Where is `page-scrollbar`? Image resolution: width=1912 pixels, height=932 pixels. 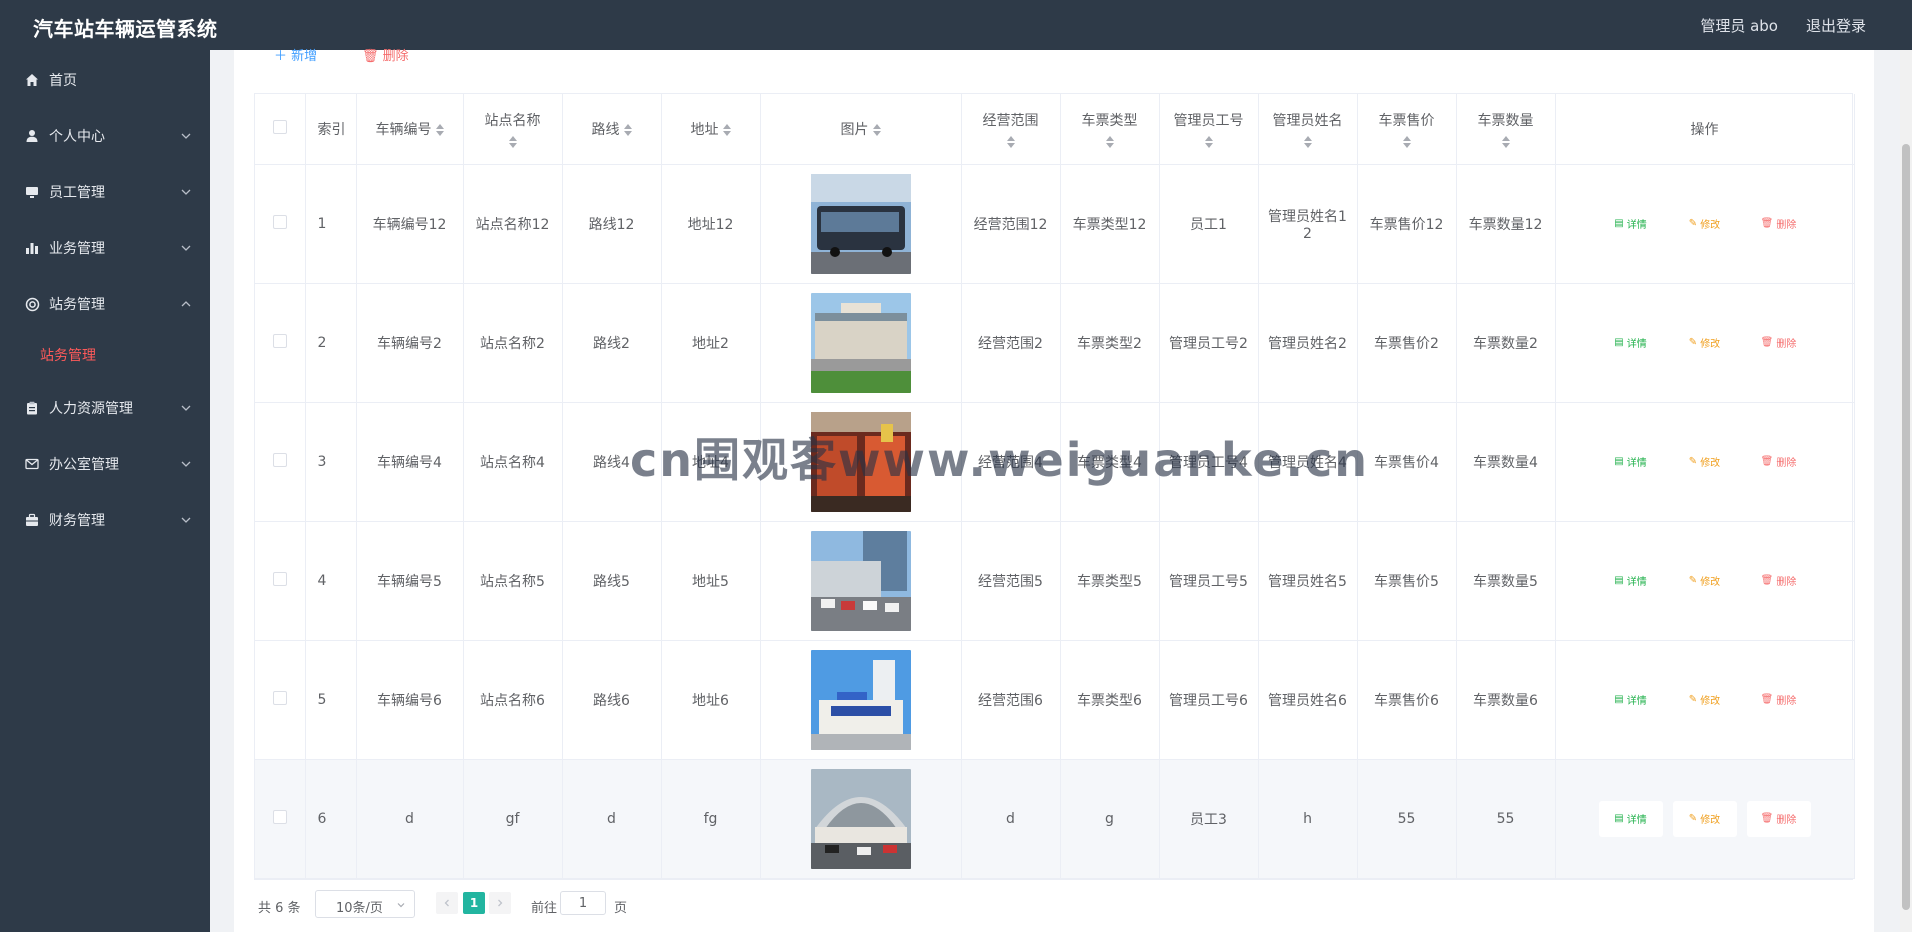
page-scrollbar is located at coordinates (1906, 491).